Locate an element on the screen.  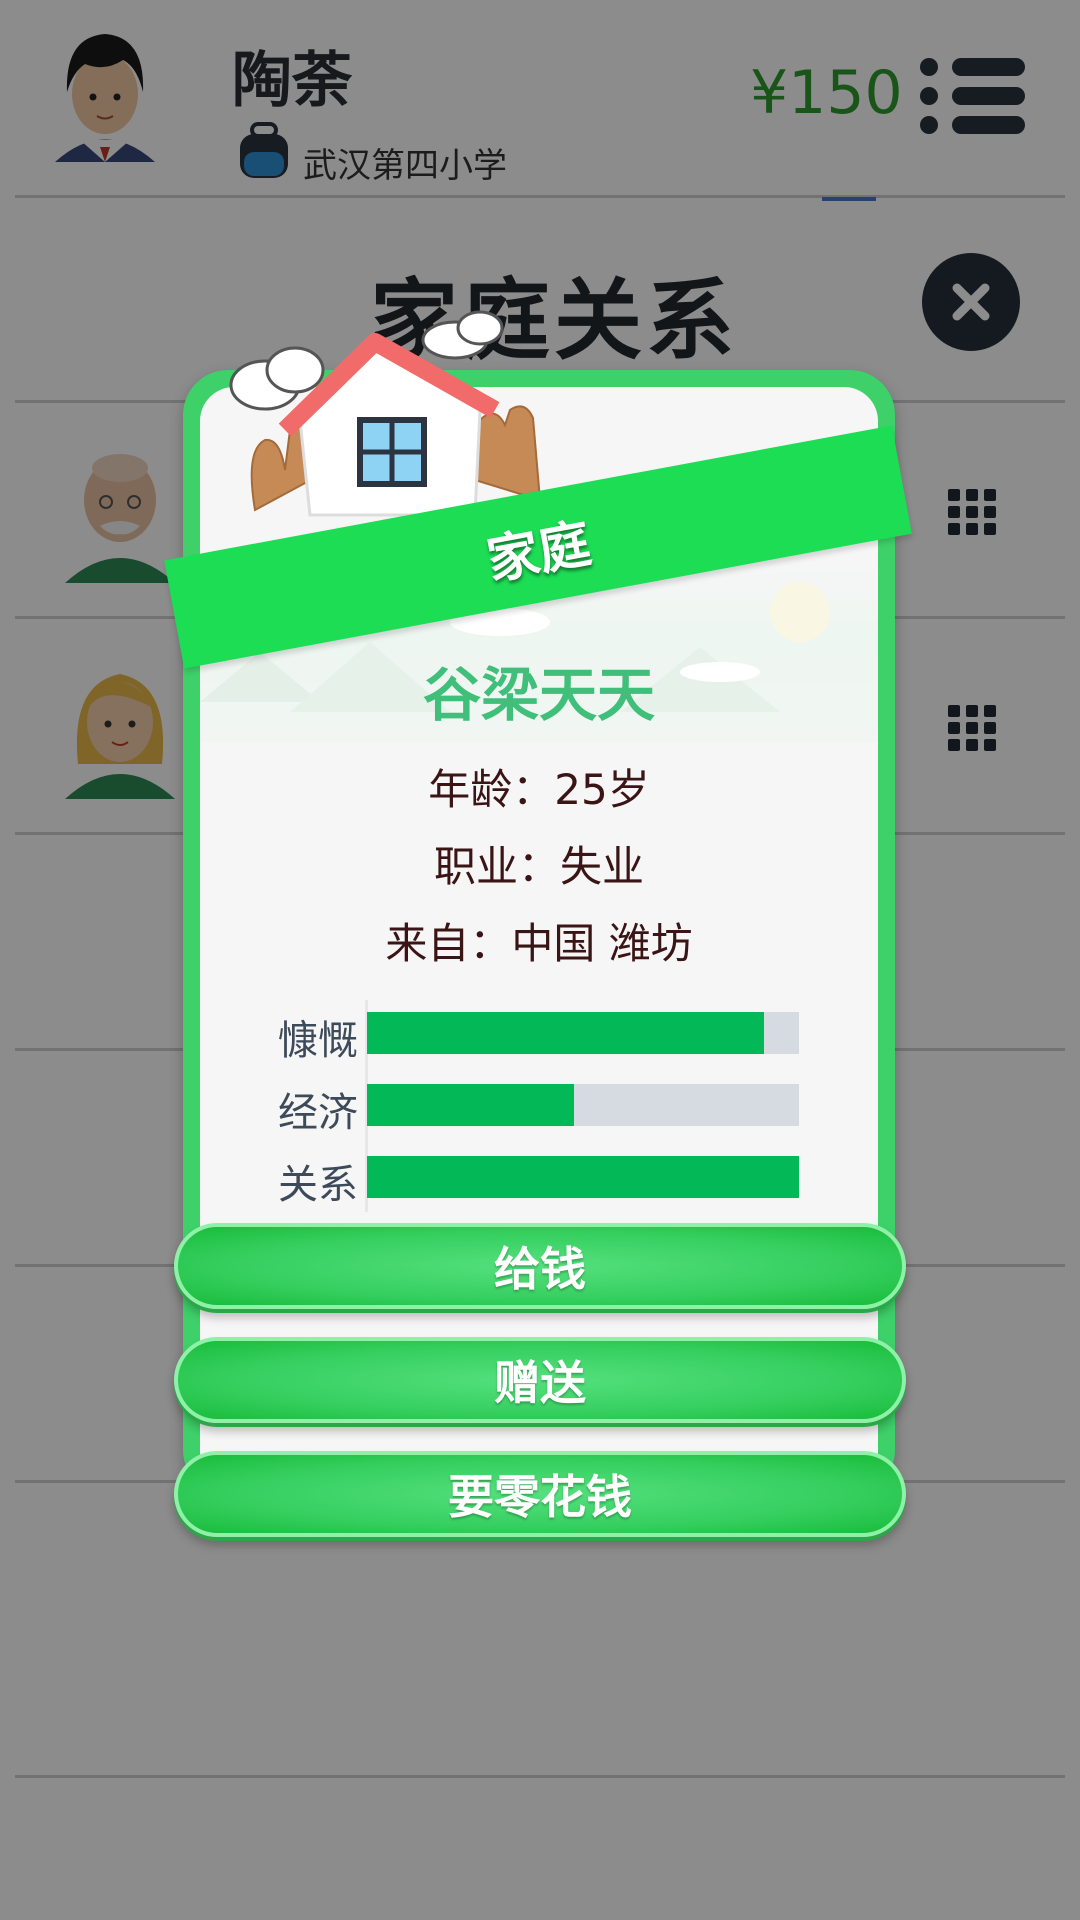
person-name: 谷梁天天 is located at coordinates (538, 695).